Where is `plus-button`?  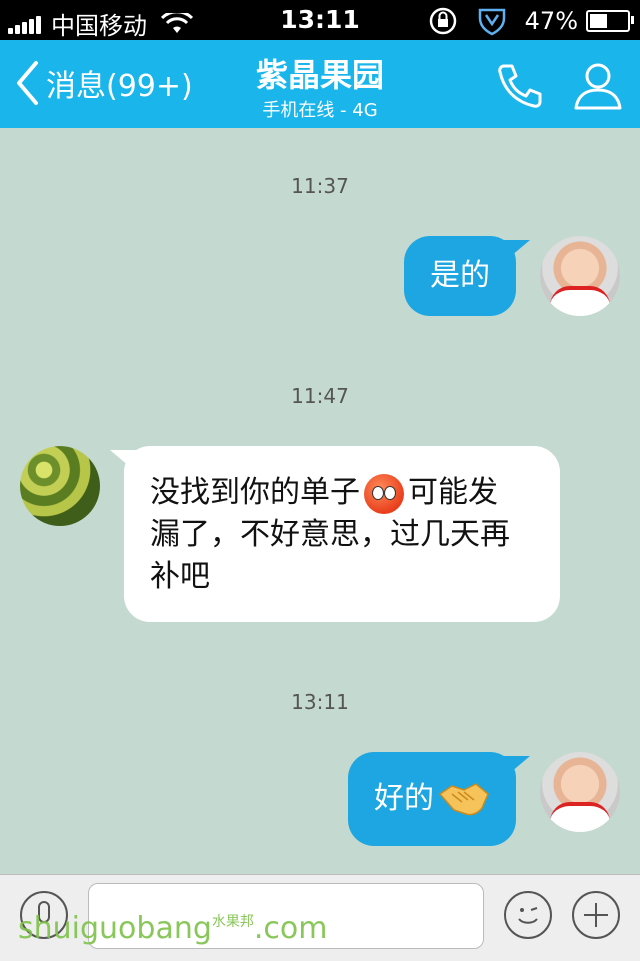 plus-button is located at coordinates (596, 915).